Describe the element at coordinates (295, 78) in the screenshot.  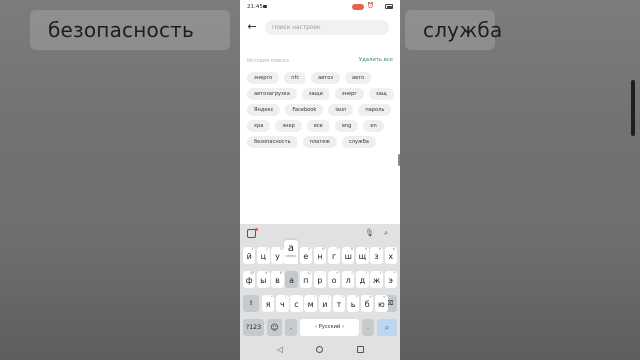
I see `history-chip: nfc` at that location.